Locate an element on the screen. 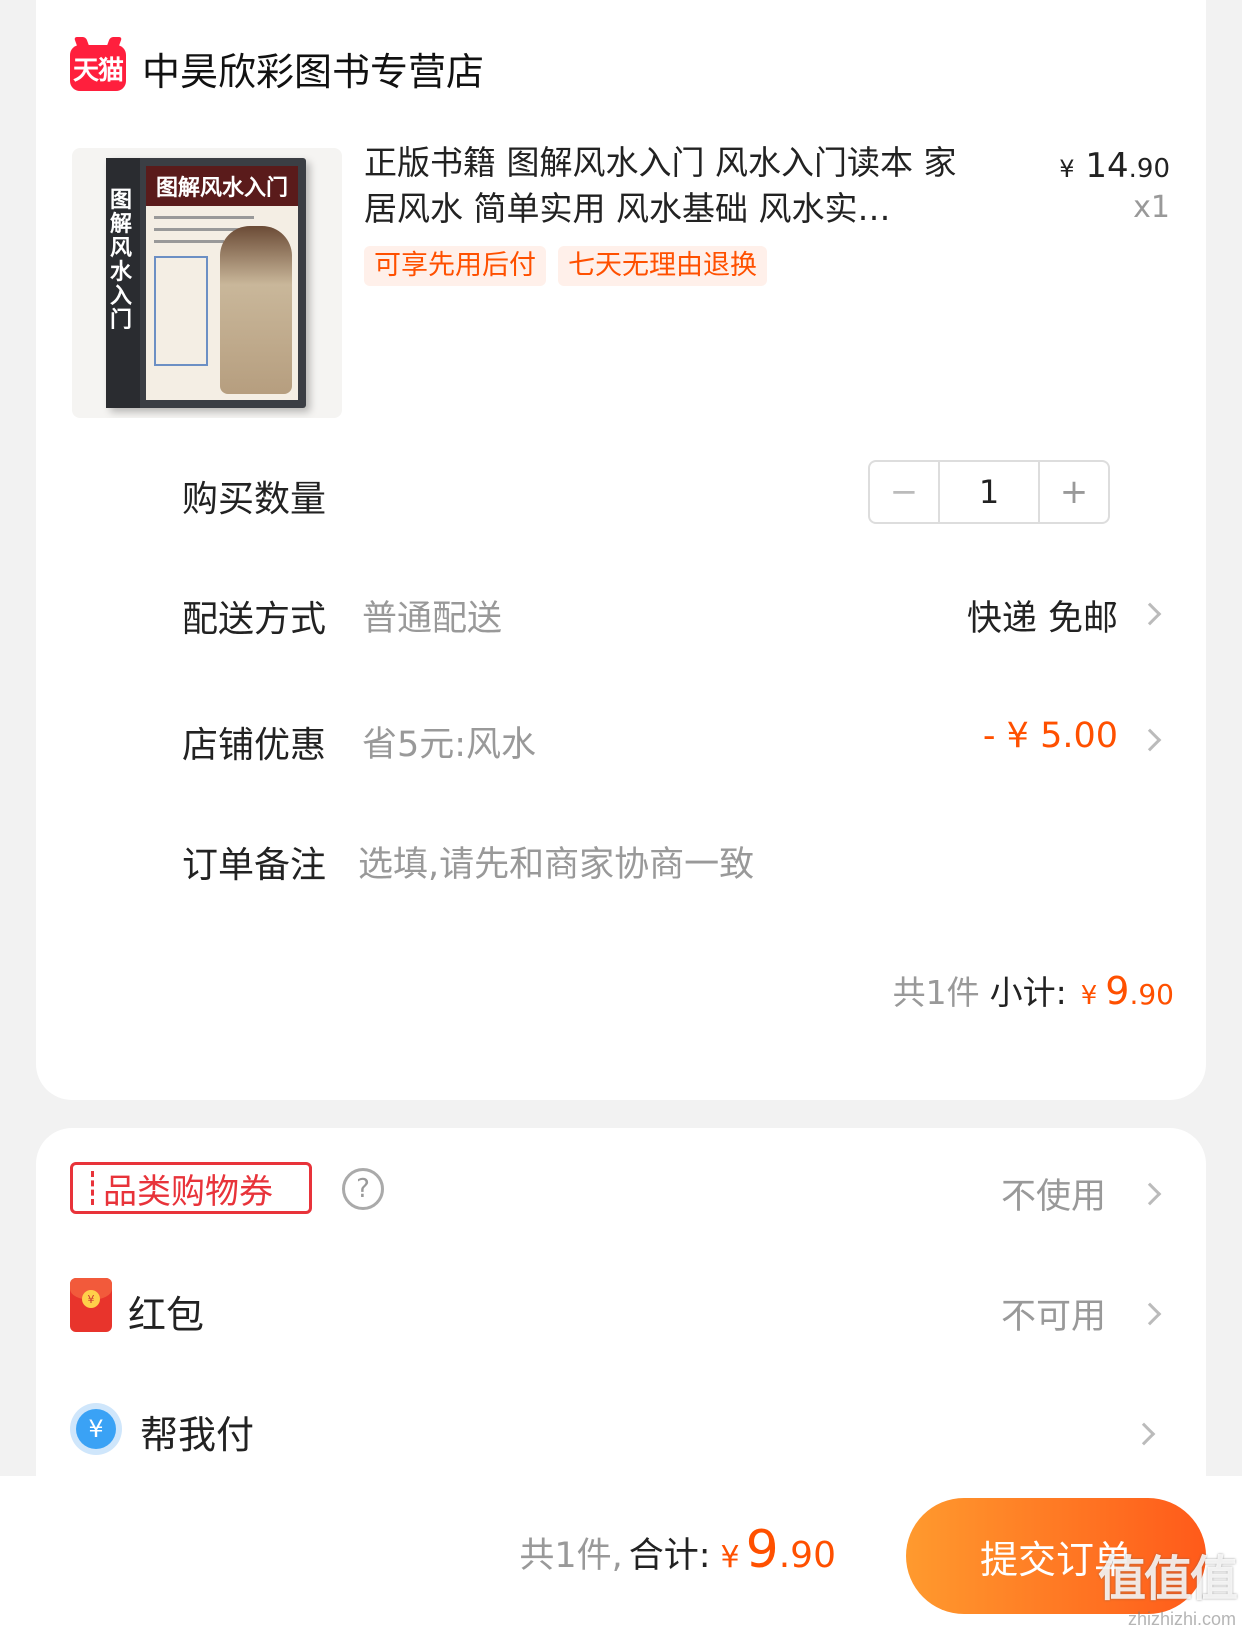  subtotal: 共1件 小计: ¥ 9.90 is located at coordinates (1033, 990).